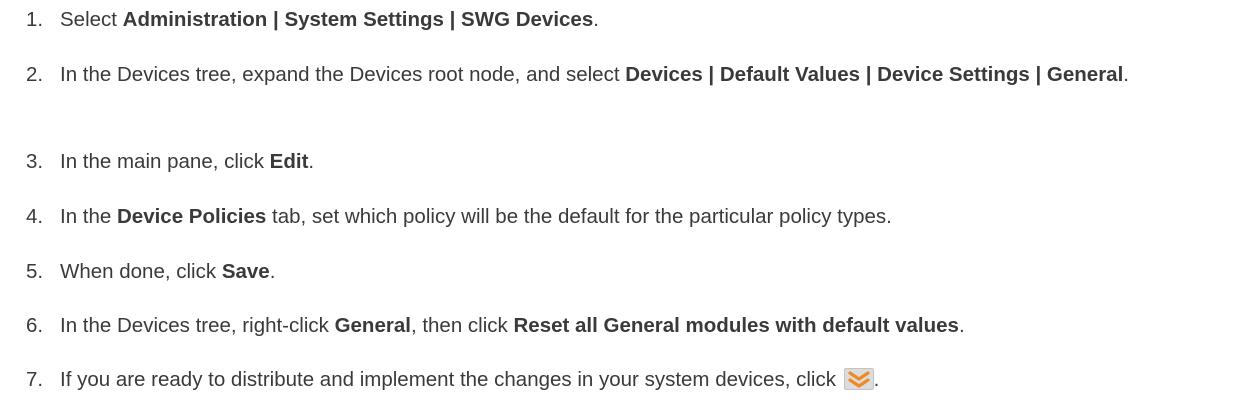 The width and height of the screenshot is (1242, 416). I want to click on step-number: 4., so click(35, 216).